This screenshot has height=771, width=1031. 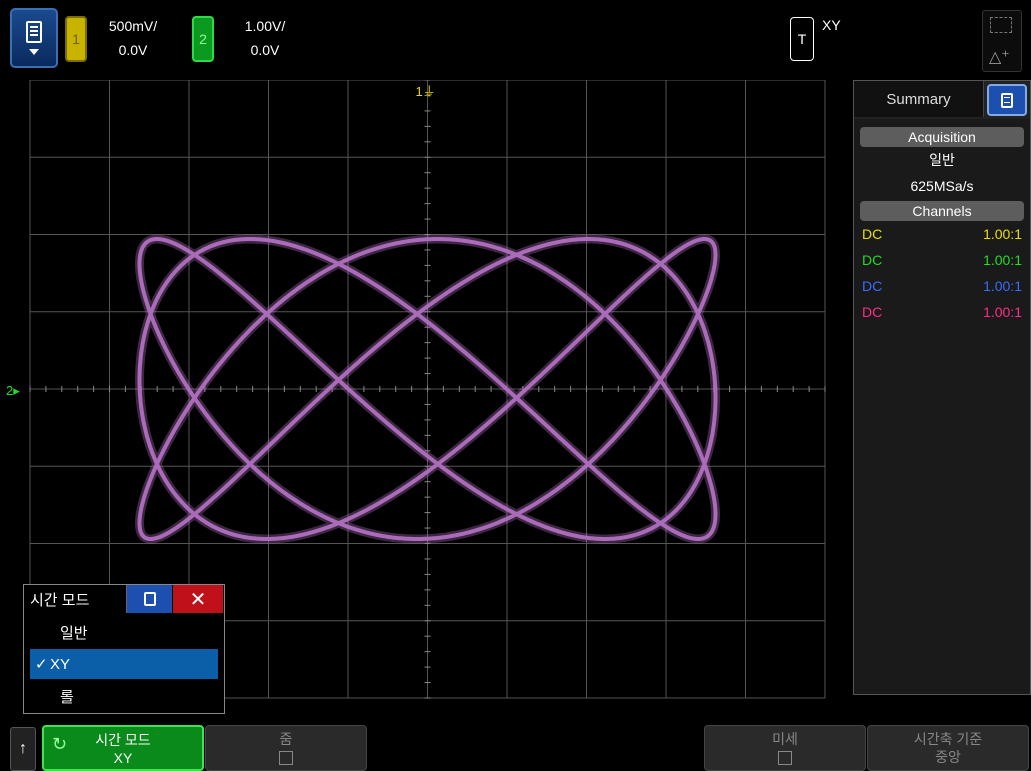 I want to click on channel-list: DC 1.00:1 DC 1.00:1 DC 1.00:1 DC 1.00:1, so click(x=942, y=273).